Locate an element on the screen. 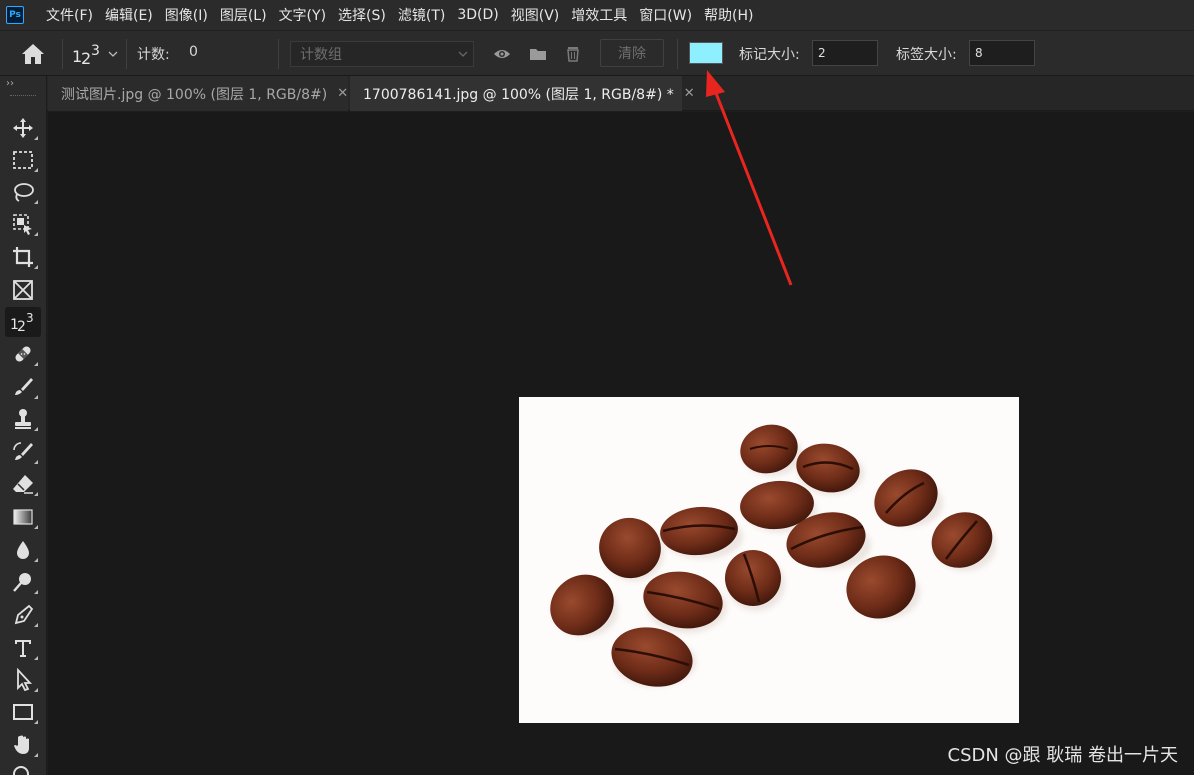  count-tool-icon: 1 2 3 is located at coordinates (86, 55).